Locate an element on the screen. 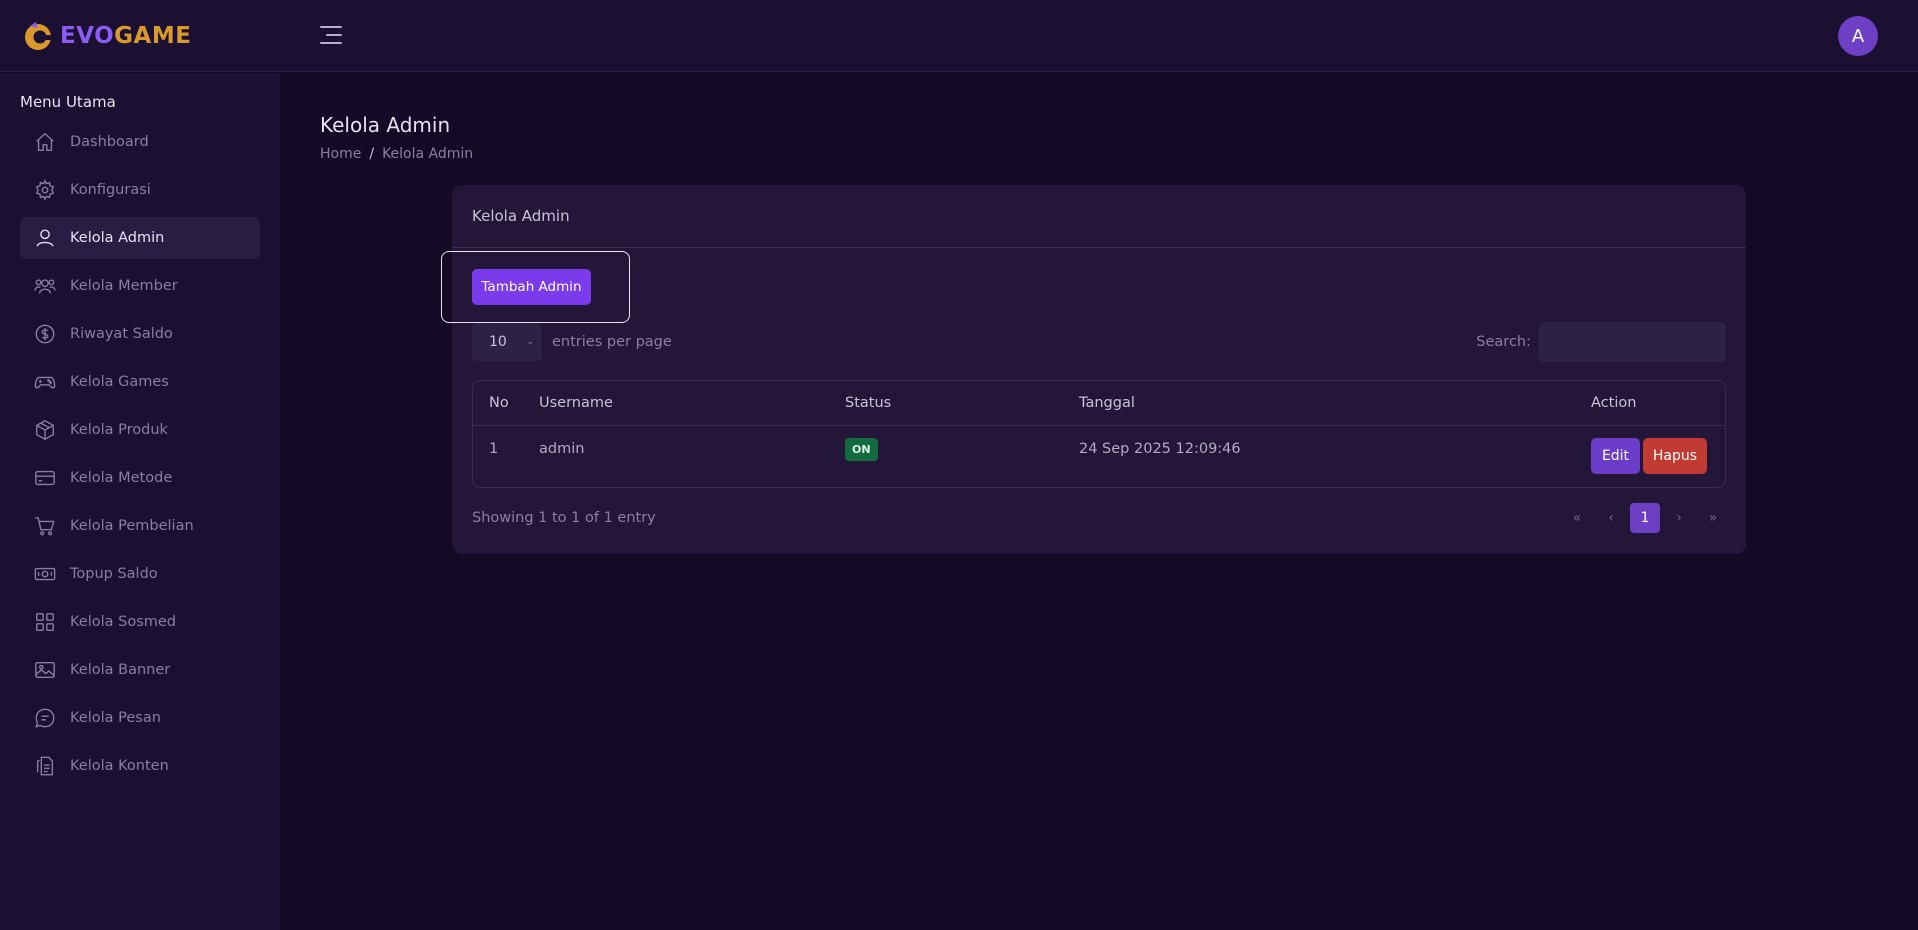 The image size is (1918, 930). sidebar-item-label: Topup Saldo is located at coordinates (114, 574).